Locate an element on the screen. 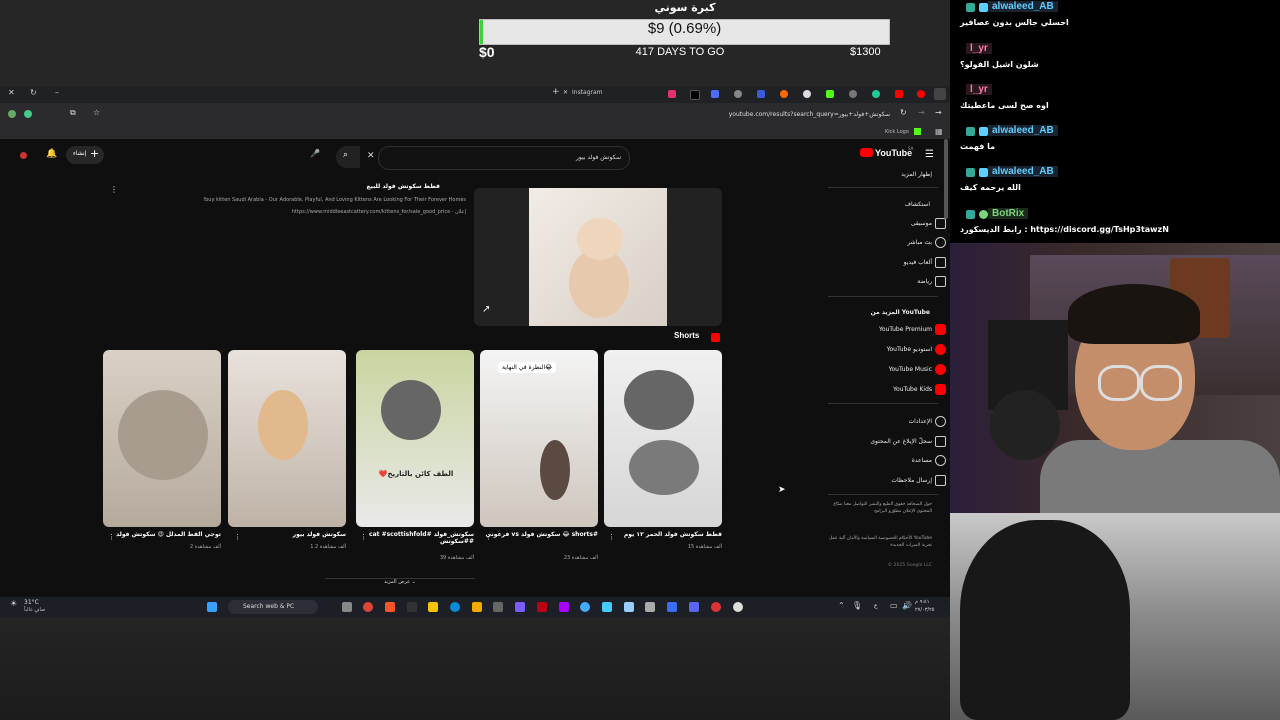  chevron-up-icon: ⌃ is located at coordinates (841, 605).